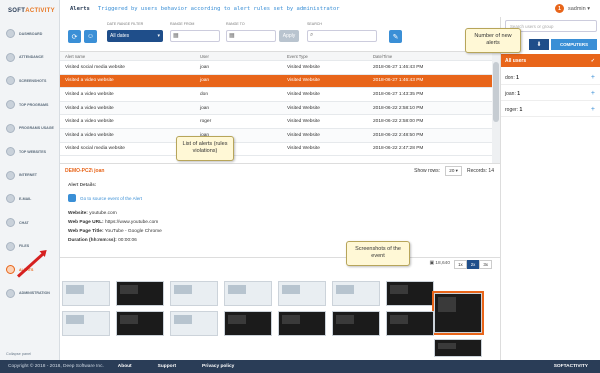  I want to click on date-range-select: All dates ▾, so click(135, 36).